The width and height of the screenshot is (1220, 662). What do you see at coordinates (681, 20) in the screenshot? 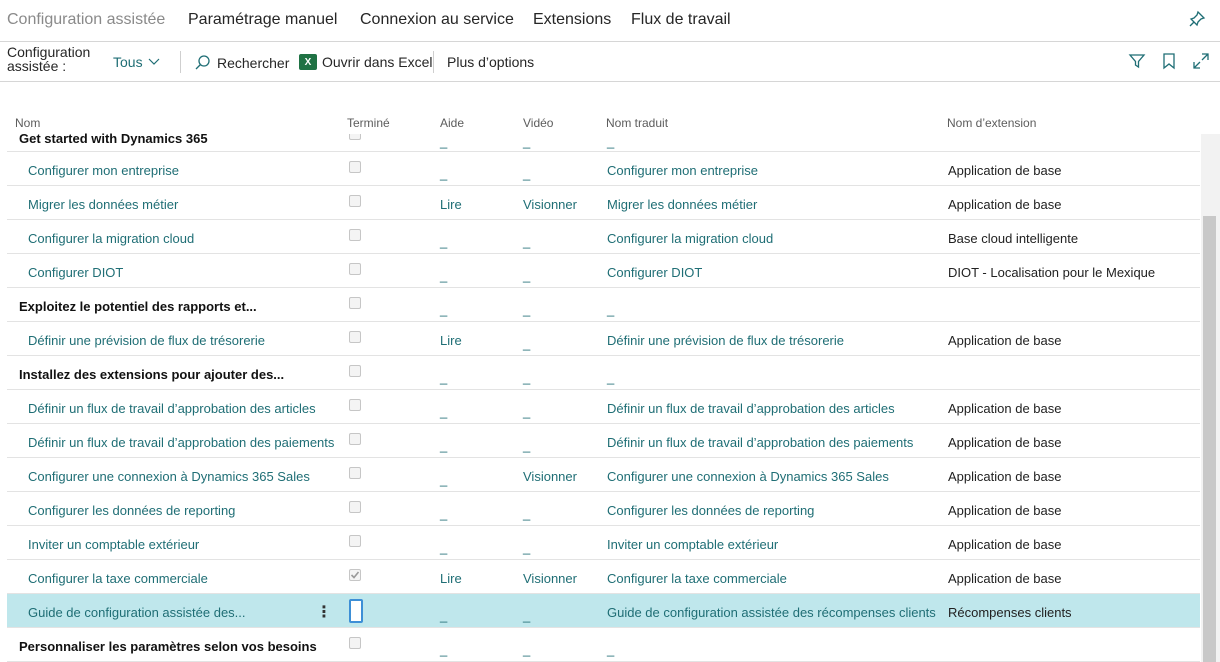
I see `tab-flux-de-travail: Flux de travail` at bounding box center [681, 20].